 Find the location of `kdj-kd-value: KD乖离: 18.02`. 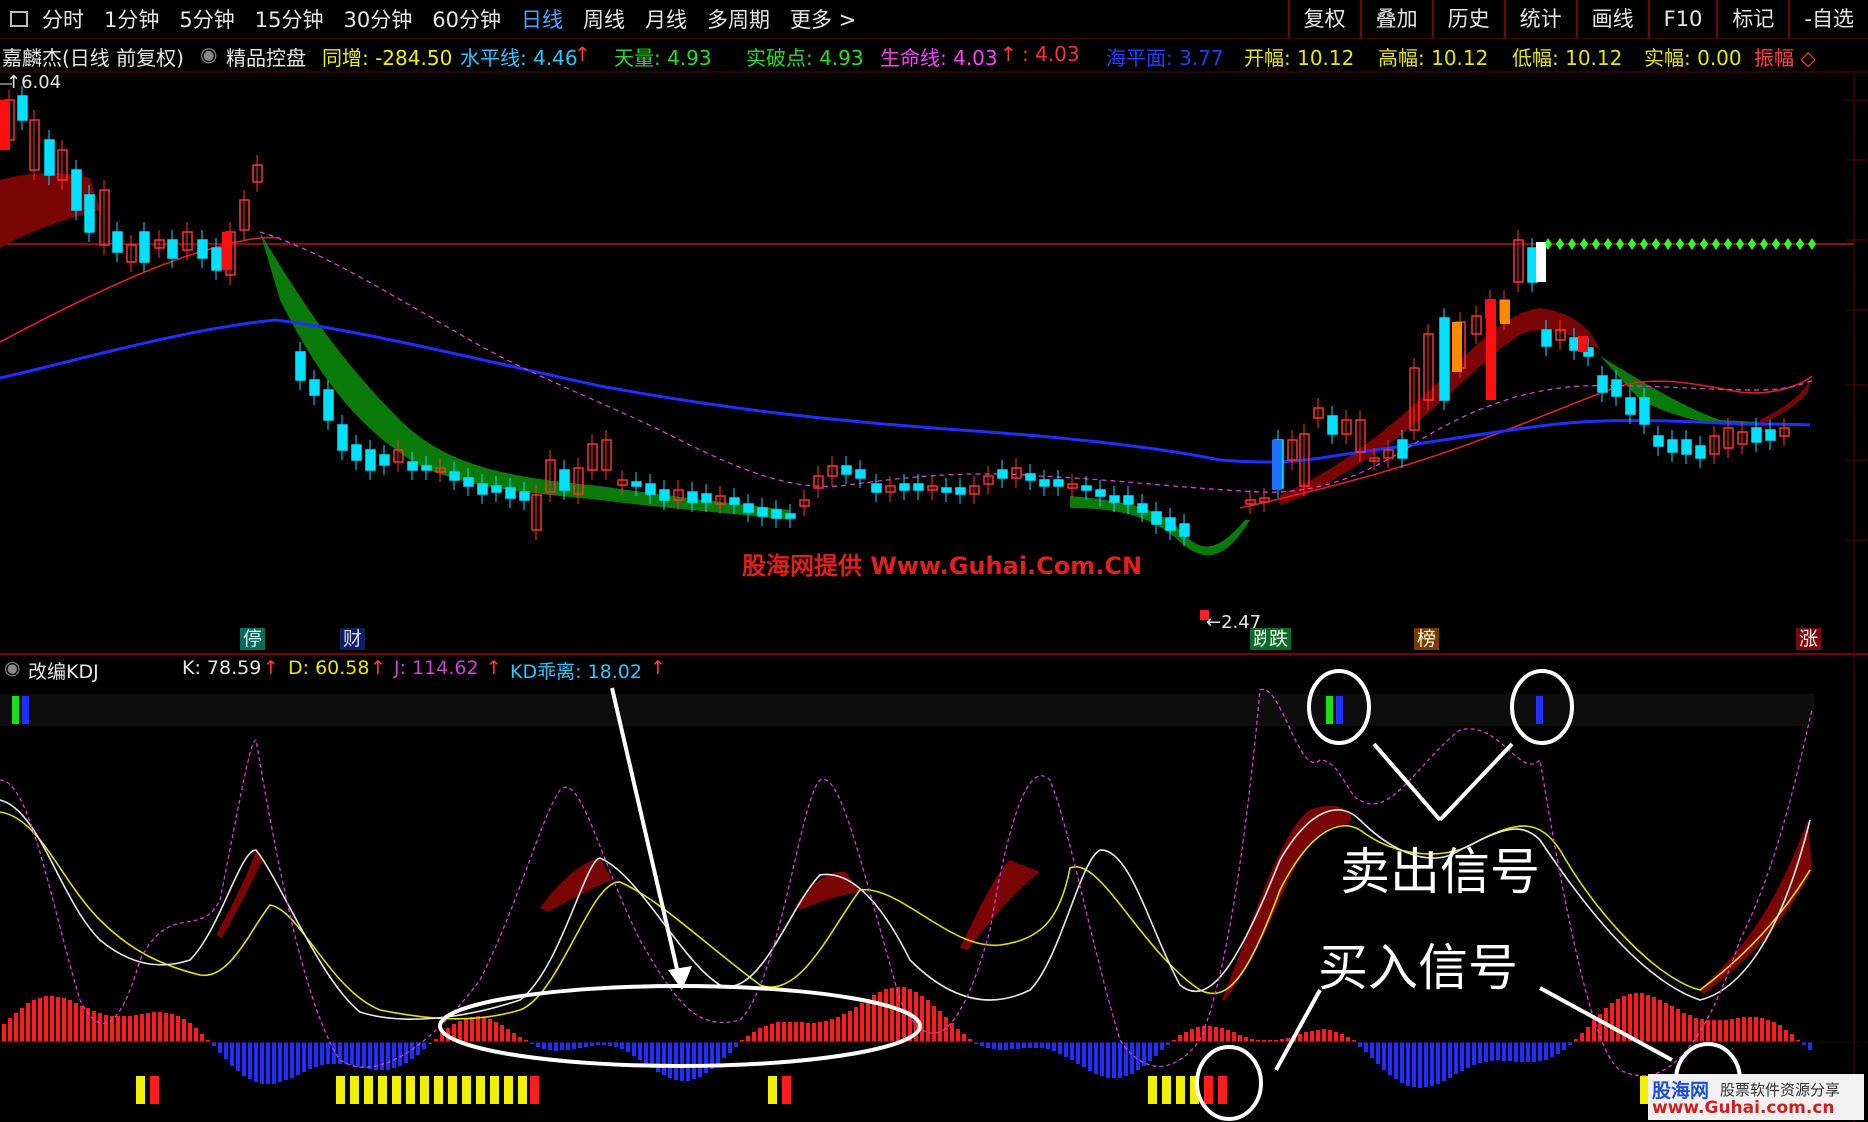

kdj-kd-value: KD乖离: 18.02 is located at coordinates (576, 672).